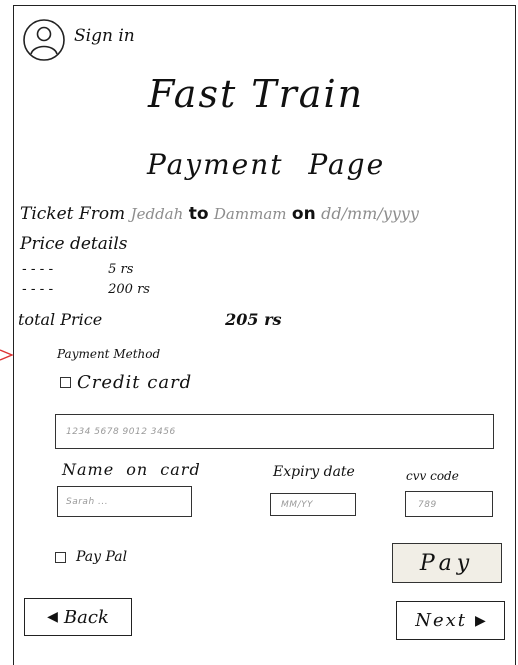 Image resolution: width=518 pixels, height=665 pixels. I want to click on on-label: on, so click(303, 214).